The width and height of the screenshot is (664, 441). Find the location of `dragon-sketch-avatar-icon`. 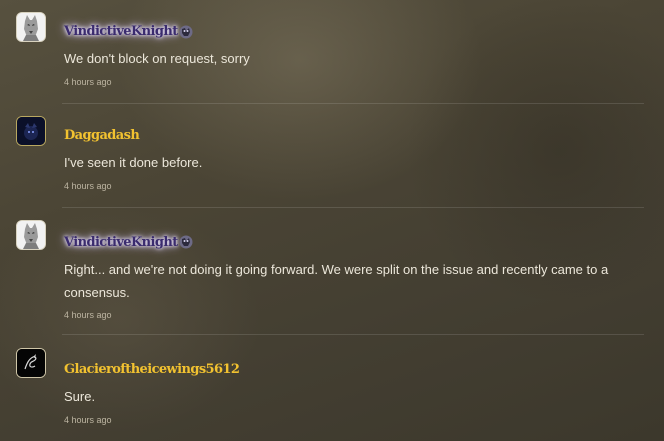

dragon-sketch-avatar-icon is located at coordinates (31, 363).